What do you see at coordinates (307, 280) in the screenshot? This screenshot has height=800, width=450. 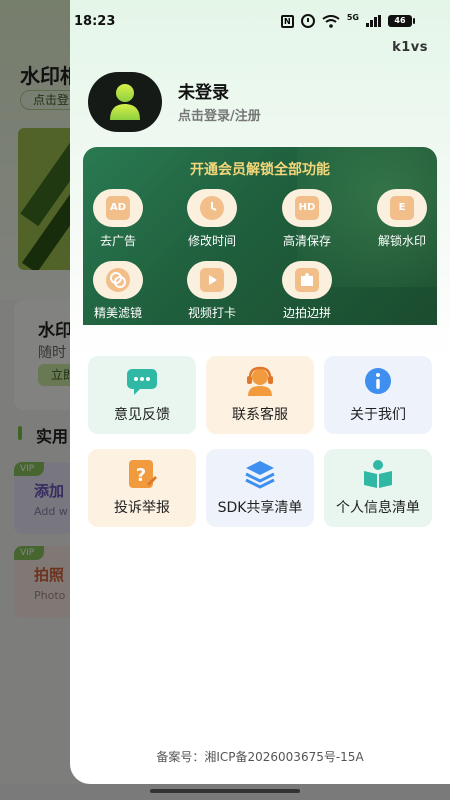 I see `puzzle-icon` at bounding box center [307, 280].